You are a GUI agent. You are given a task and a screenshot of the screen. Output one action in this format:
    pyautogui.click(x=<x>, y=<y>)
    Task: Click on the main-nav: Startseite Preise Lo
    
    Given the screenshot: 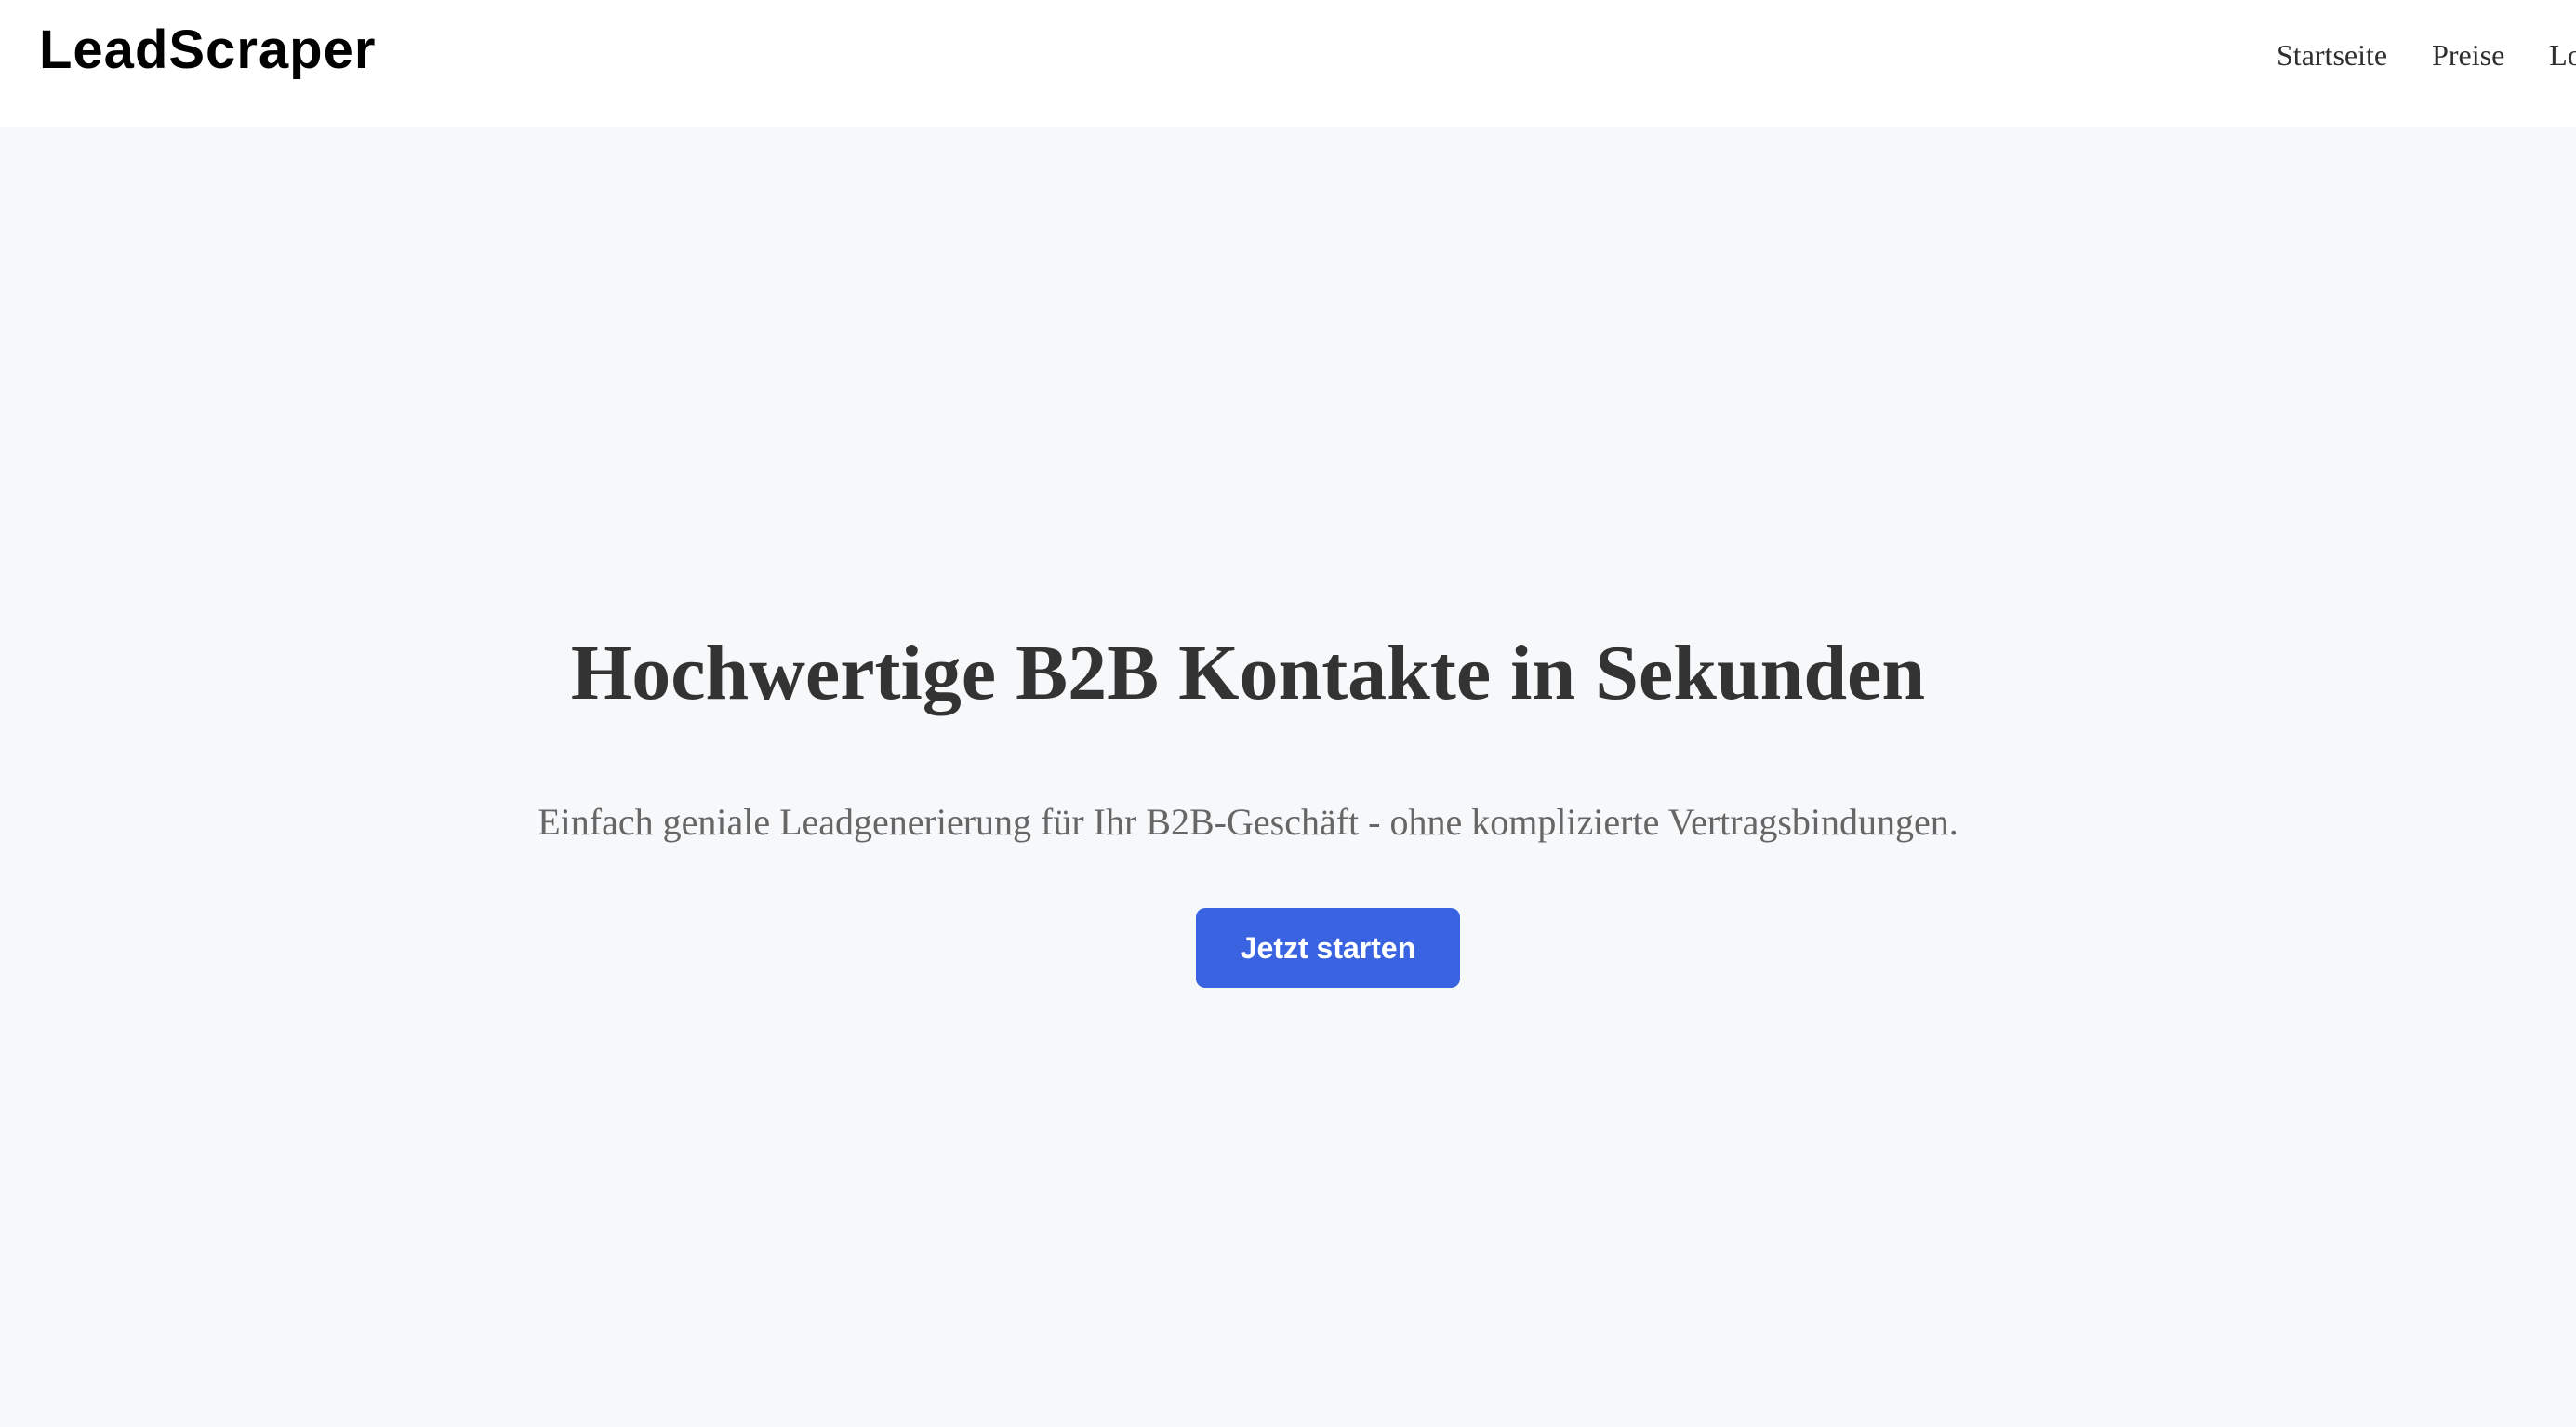 What is the action you would take?
    pyautogui.click(x=2426, y=55)
    